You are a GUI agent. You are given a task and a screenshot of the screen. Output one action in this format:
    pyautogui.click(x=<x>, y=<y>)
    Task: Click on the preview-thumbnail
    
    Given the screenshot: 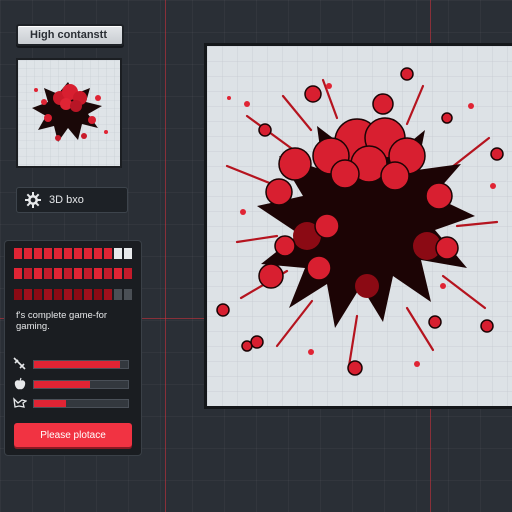 What is the action you would take?
    pyautogui.click(x=69, y=113)
    